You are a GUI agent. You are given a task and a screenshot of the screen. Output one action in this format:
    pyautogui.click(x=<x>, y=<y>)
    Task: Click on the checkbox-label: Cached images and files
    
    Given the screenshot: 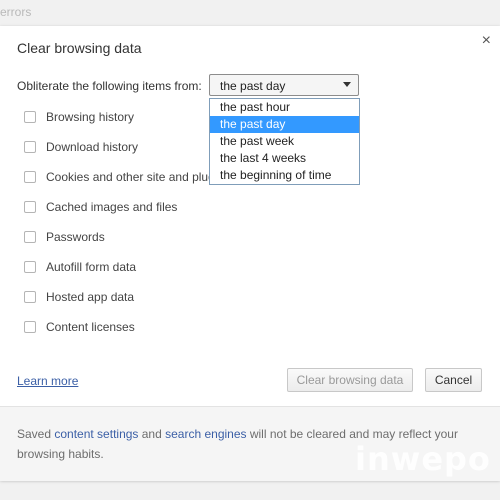 What is the action you would take?
    pyautogui.click(x=112, y=207)
    